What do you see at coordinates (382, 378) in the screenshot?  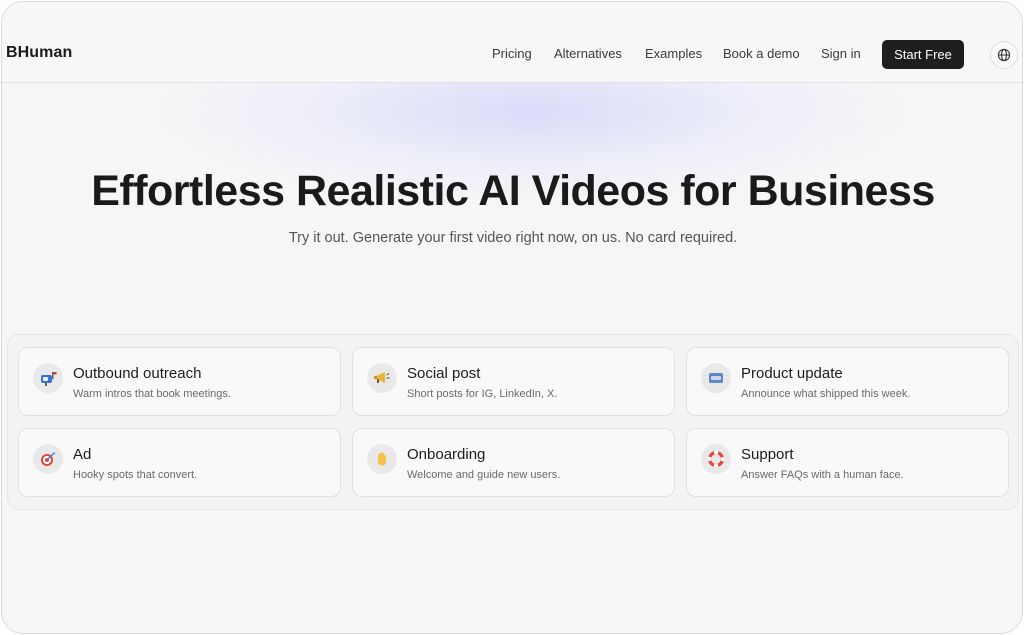 I see `megaphone-icon` at bounding box center [382, 378].